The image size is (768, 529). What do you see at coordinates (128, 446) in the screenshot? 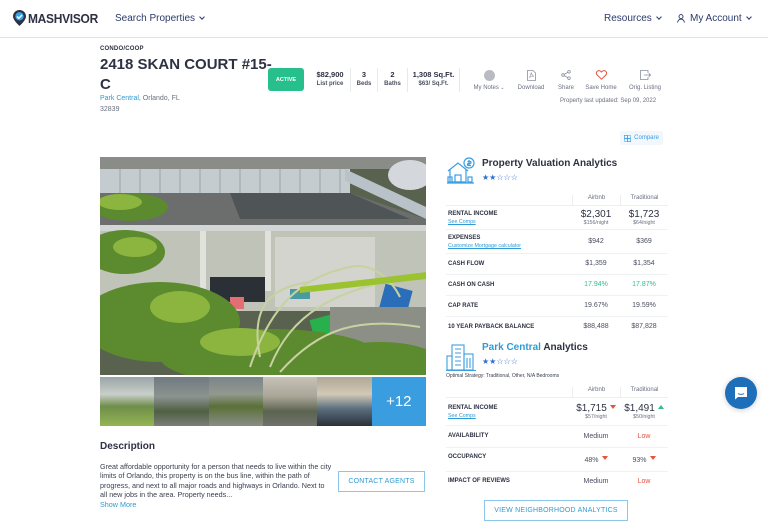
I see `description-heading: Description` at bounding box center [128, 446].